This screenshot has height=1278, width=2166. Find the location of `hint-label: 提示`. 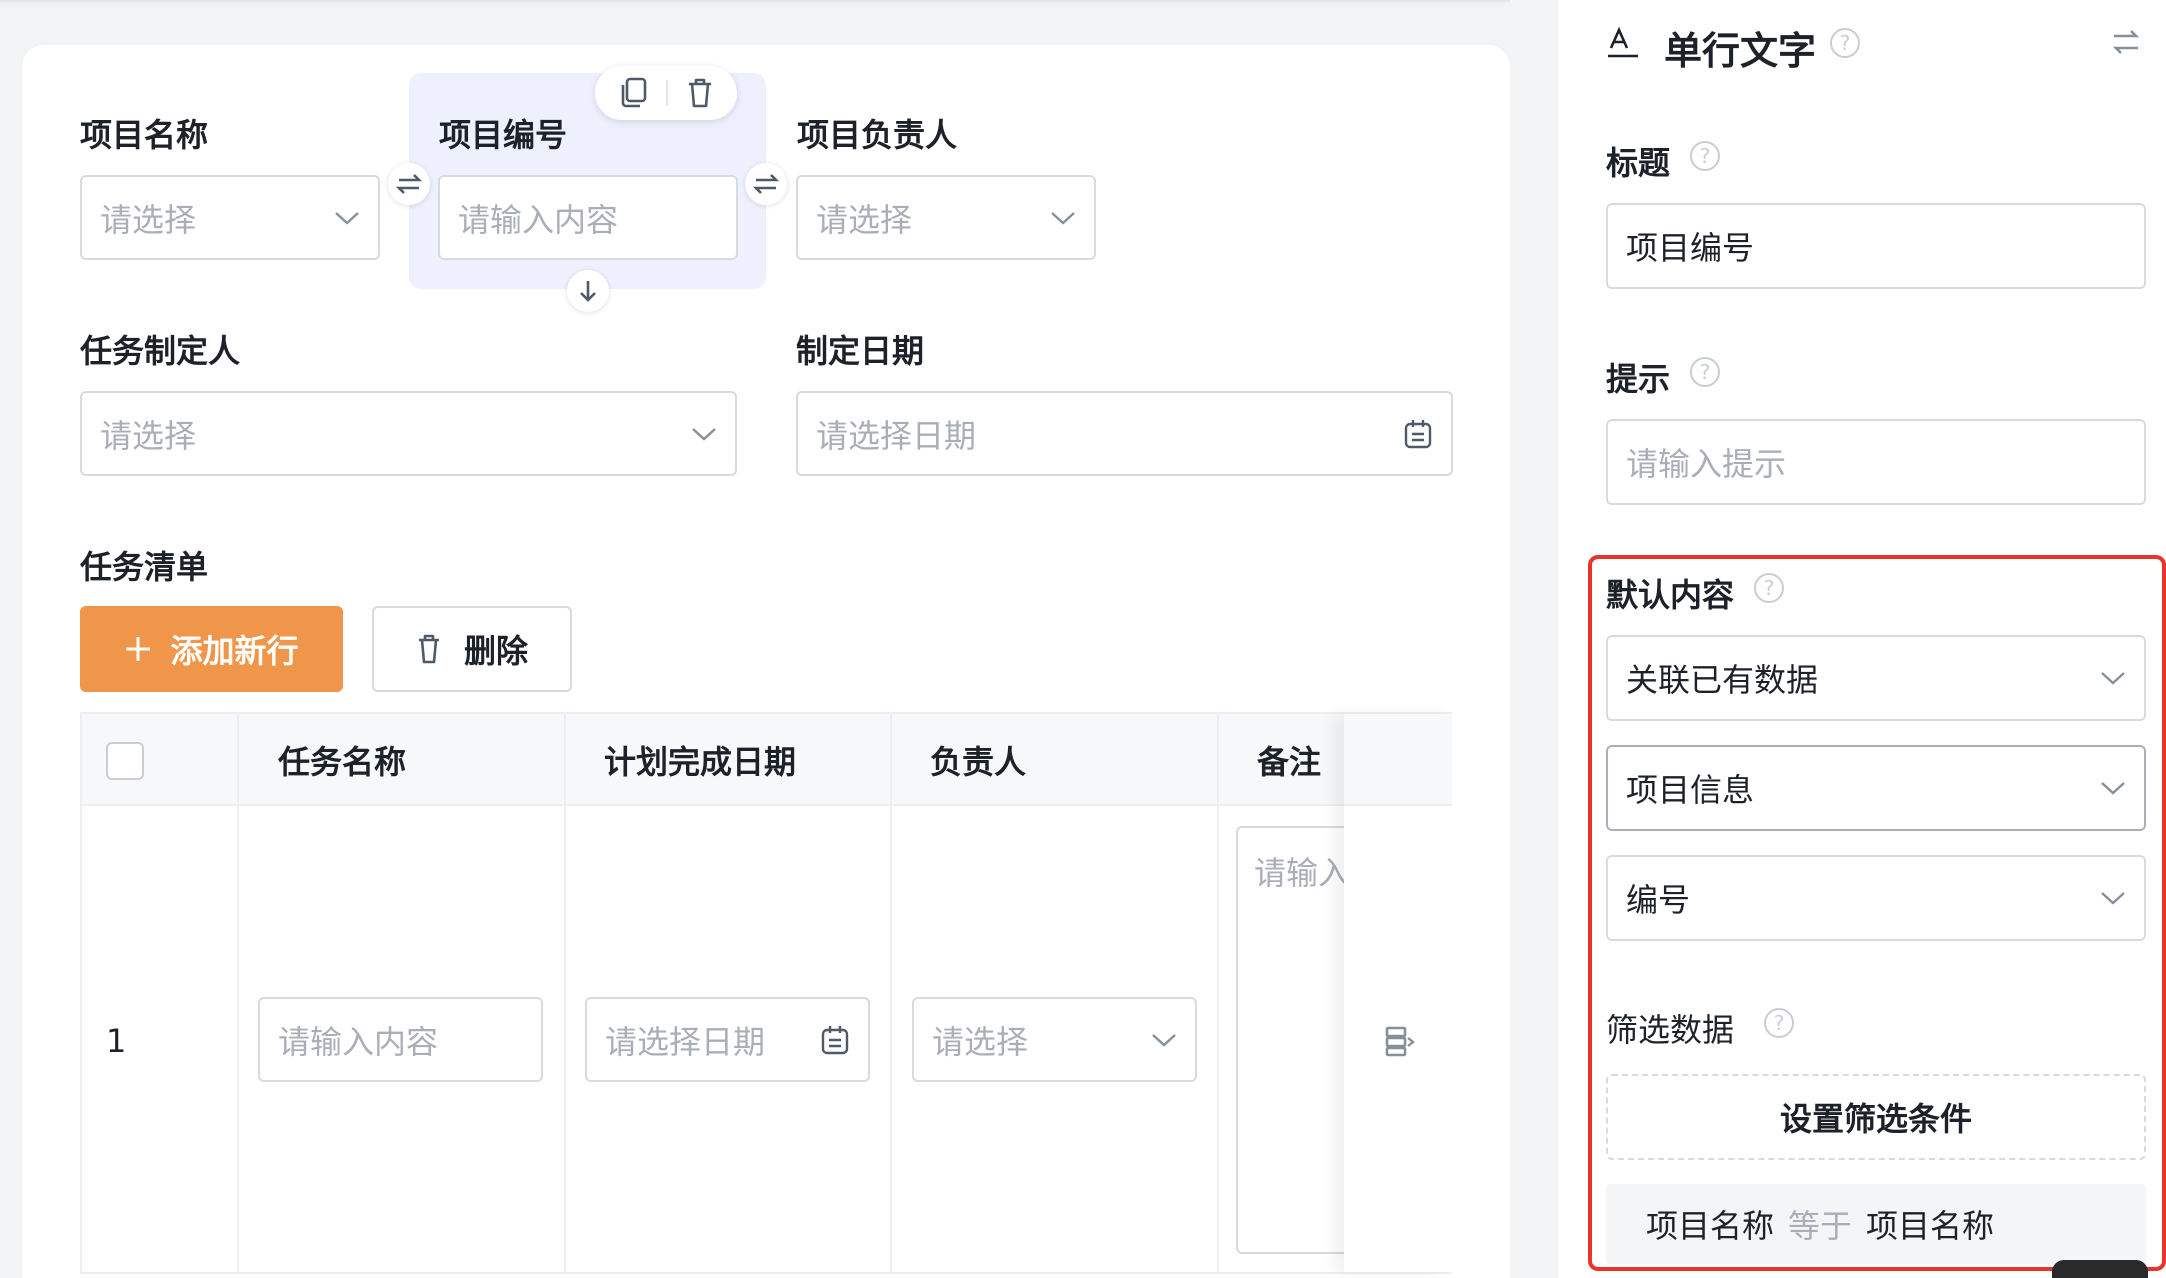

hint-label: 提示 is located at coordinates (1638, 379).